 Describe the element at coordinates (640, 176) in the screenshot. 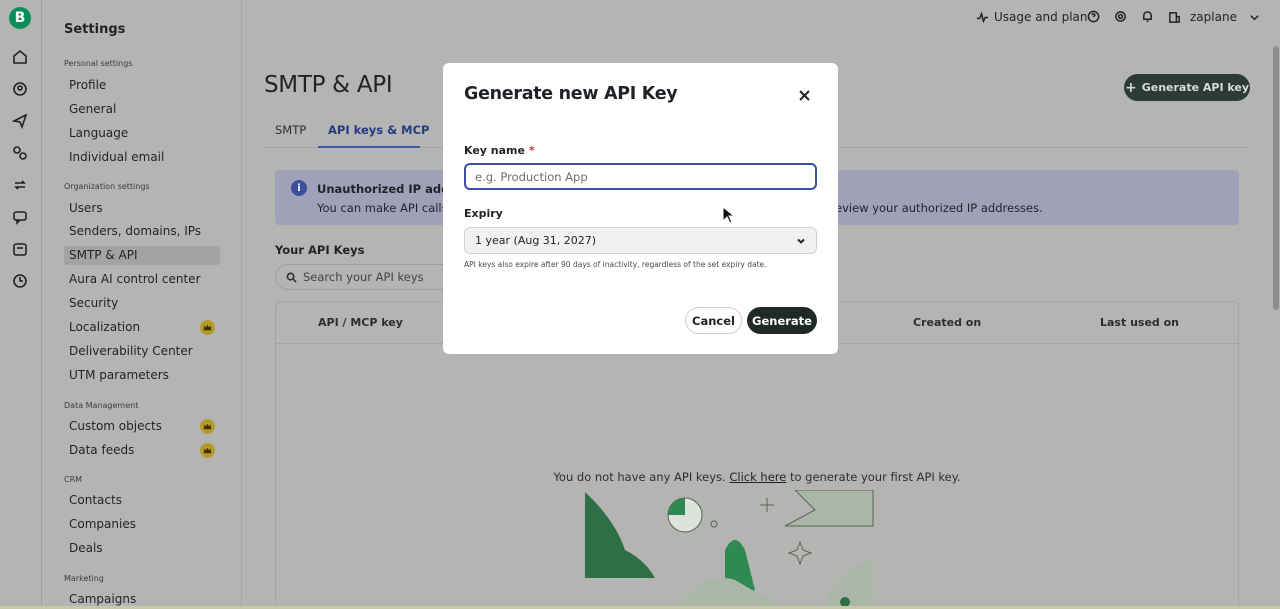

I see `key-name-input` at that location.